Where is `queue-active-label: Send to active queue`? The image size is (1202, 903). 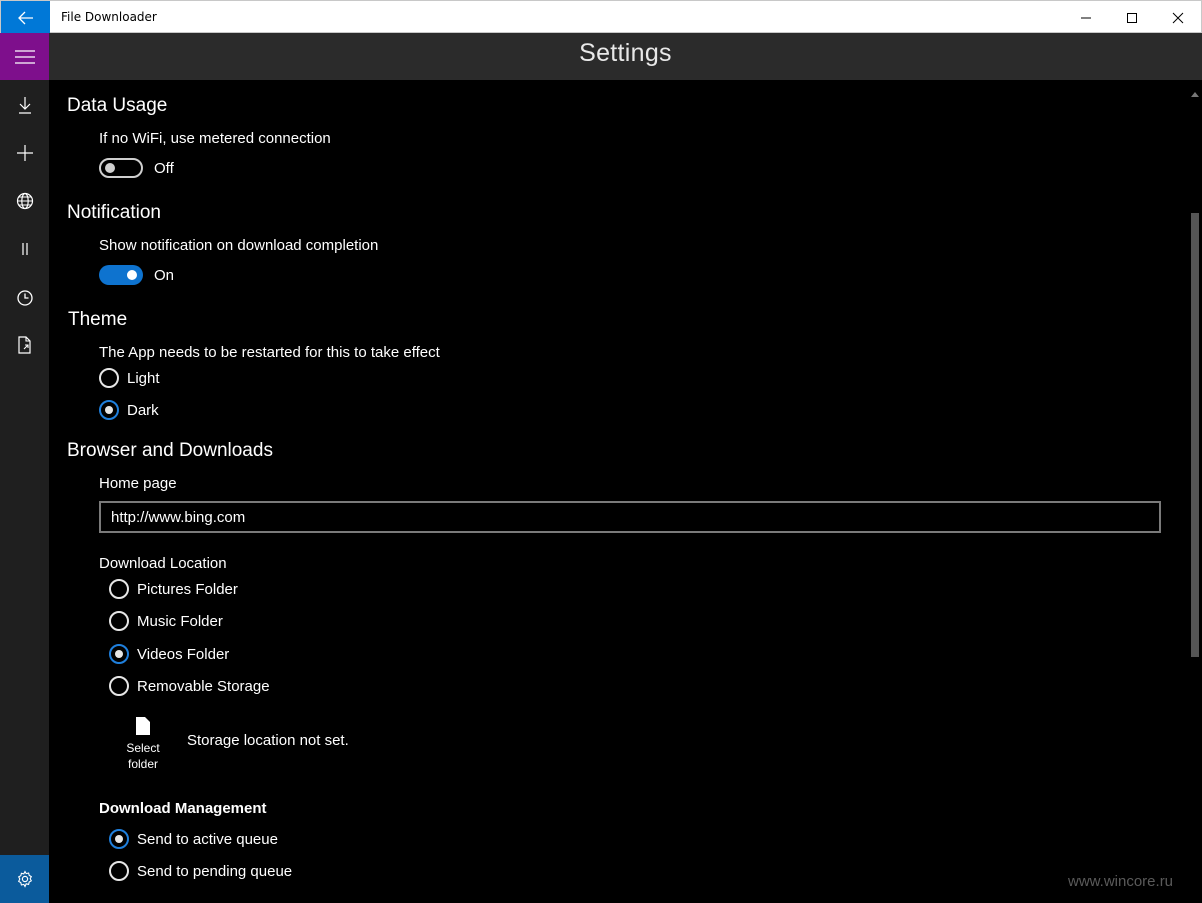
queue-active-label: Send to active queue is located at coordinates (207, 839).